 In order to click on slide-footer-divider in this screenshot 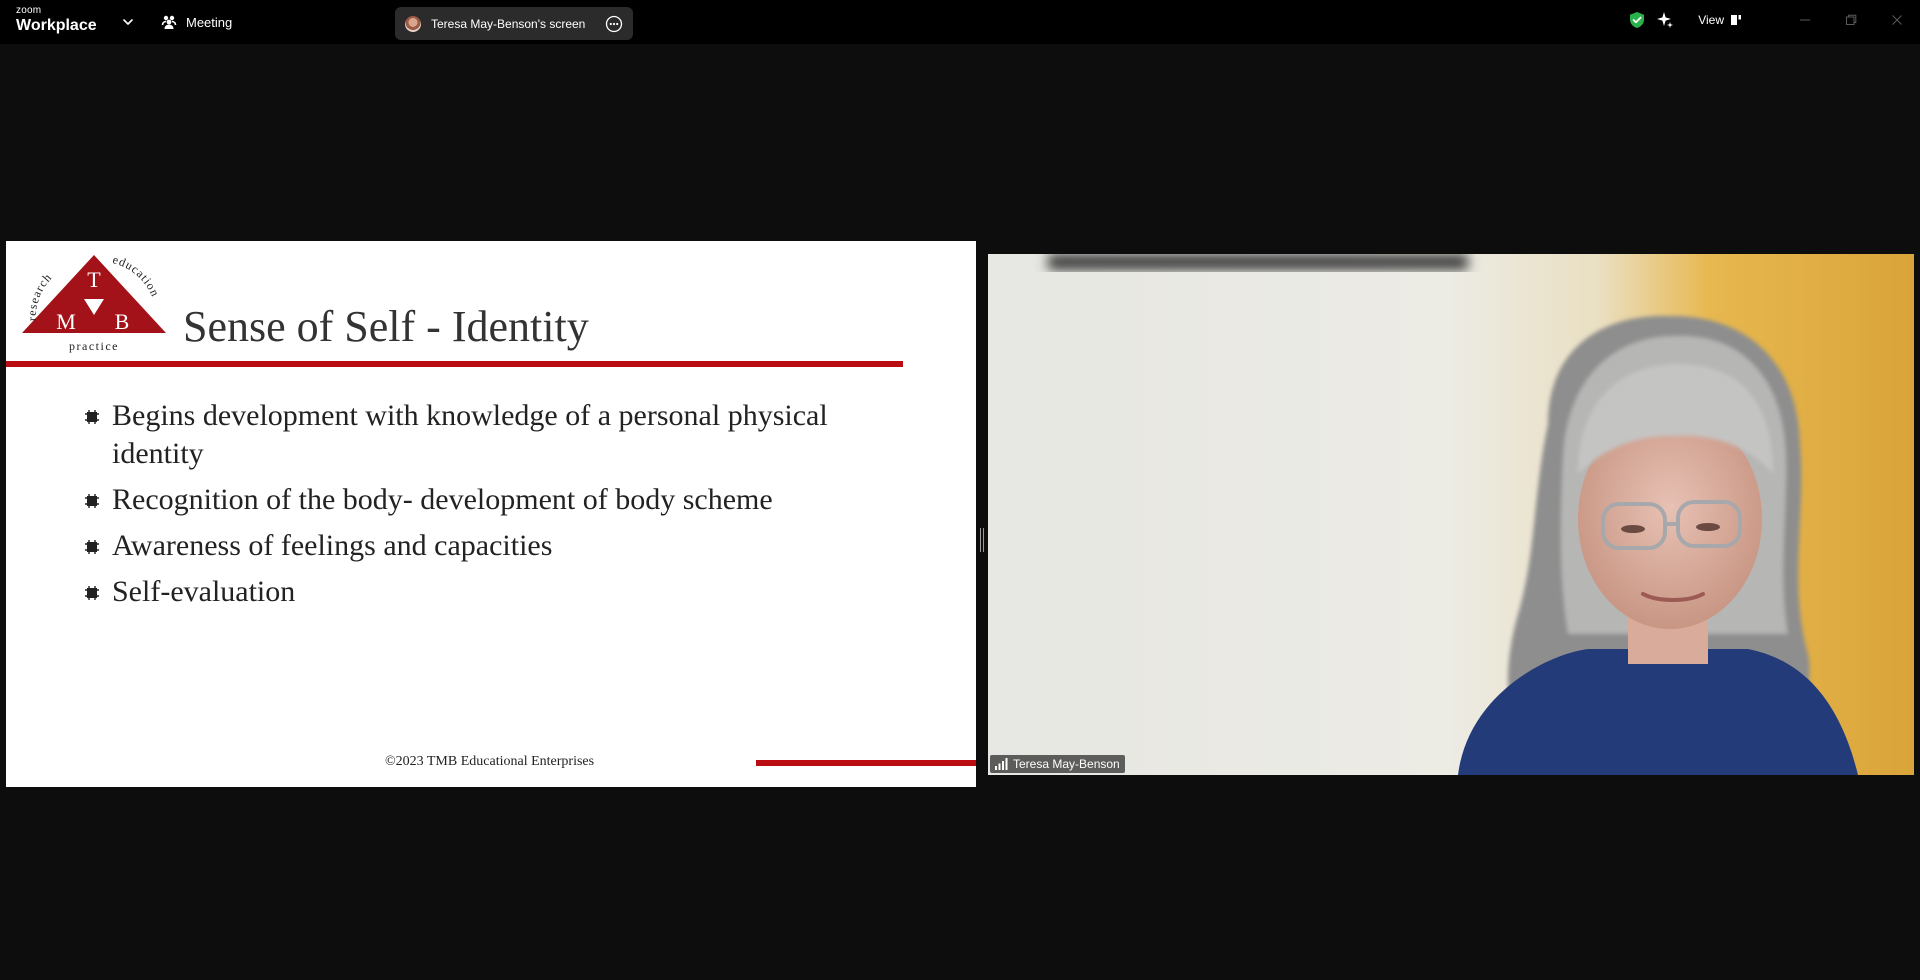, I will do `click(866, 763)`.